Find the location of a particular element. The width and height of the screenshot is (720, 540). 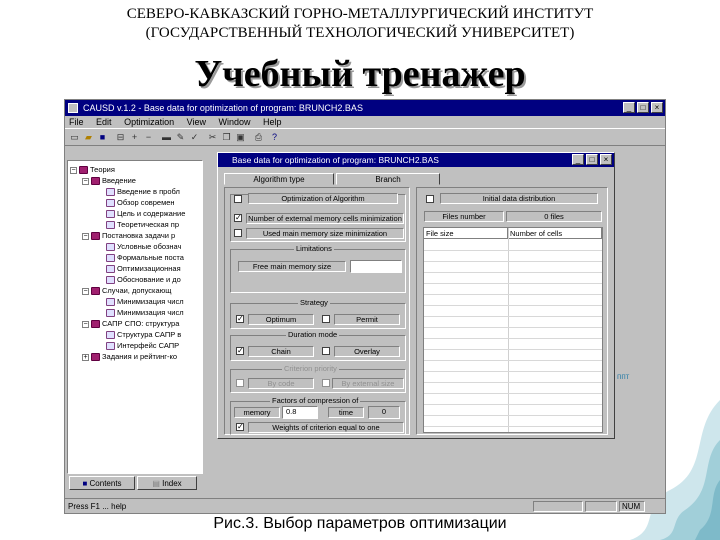

tree-item: + Задания и рейтинг-ко is located at coordinates (129, 356).